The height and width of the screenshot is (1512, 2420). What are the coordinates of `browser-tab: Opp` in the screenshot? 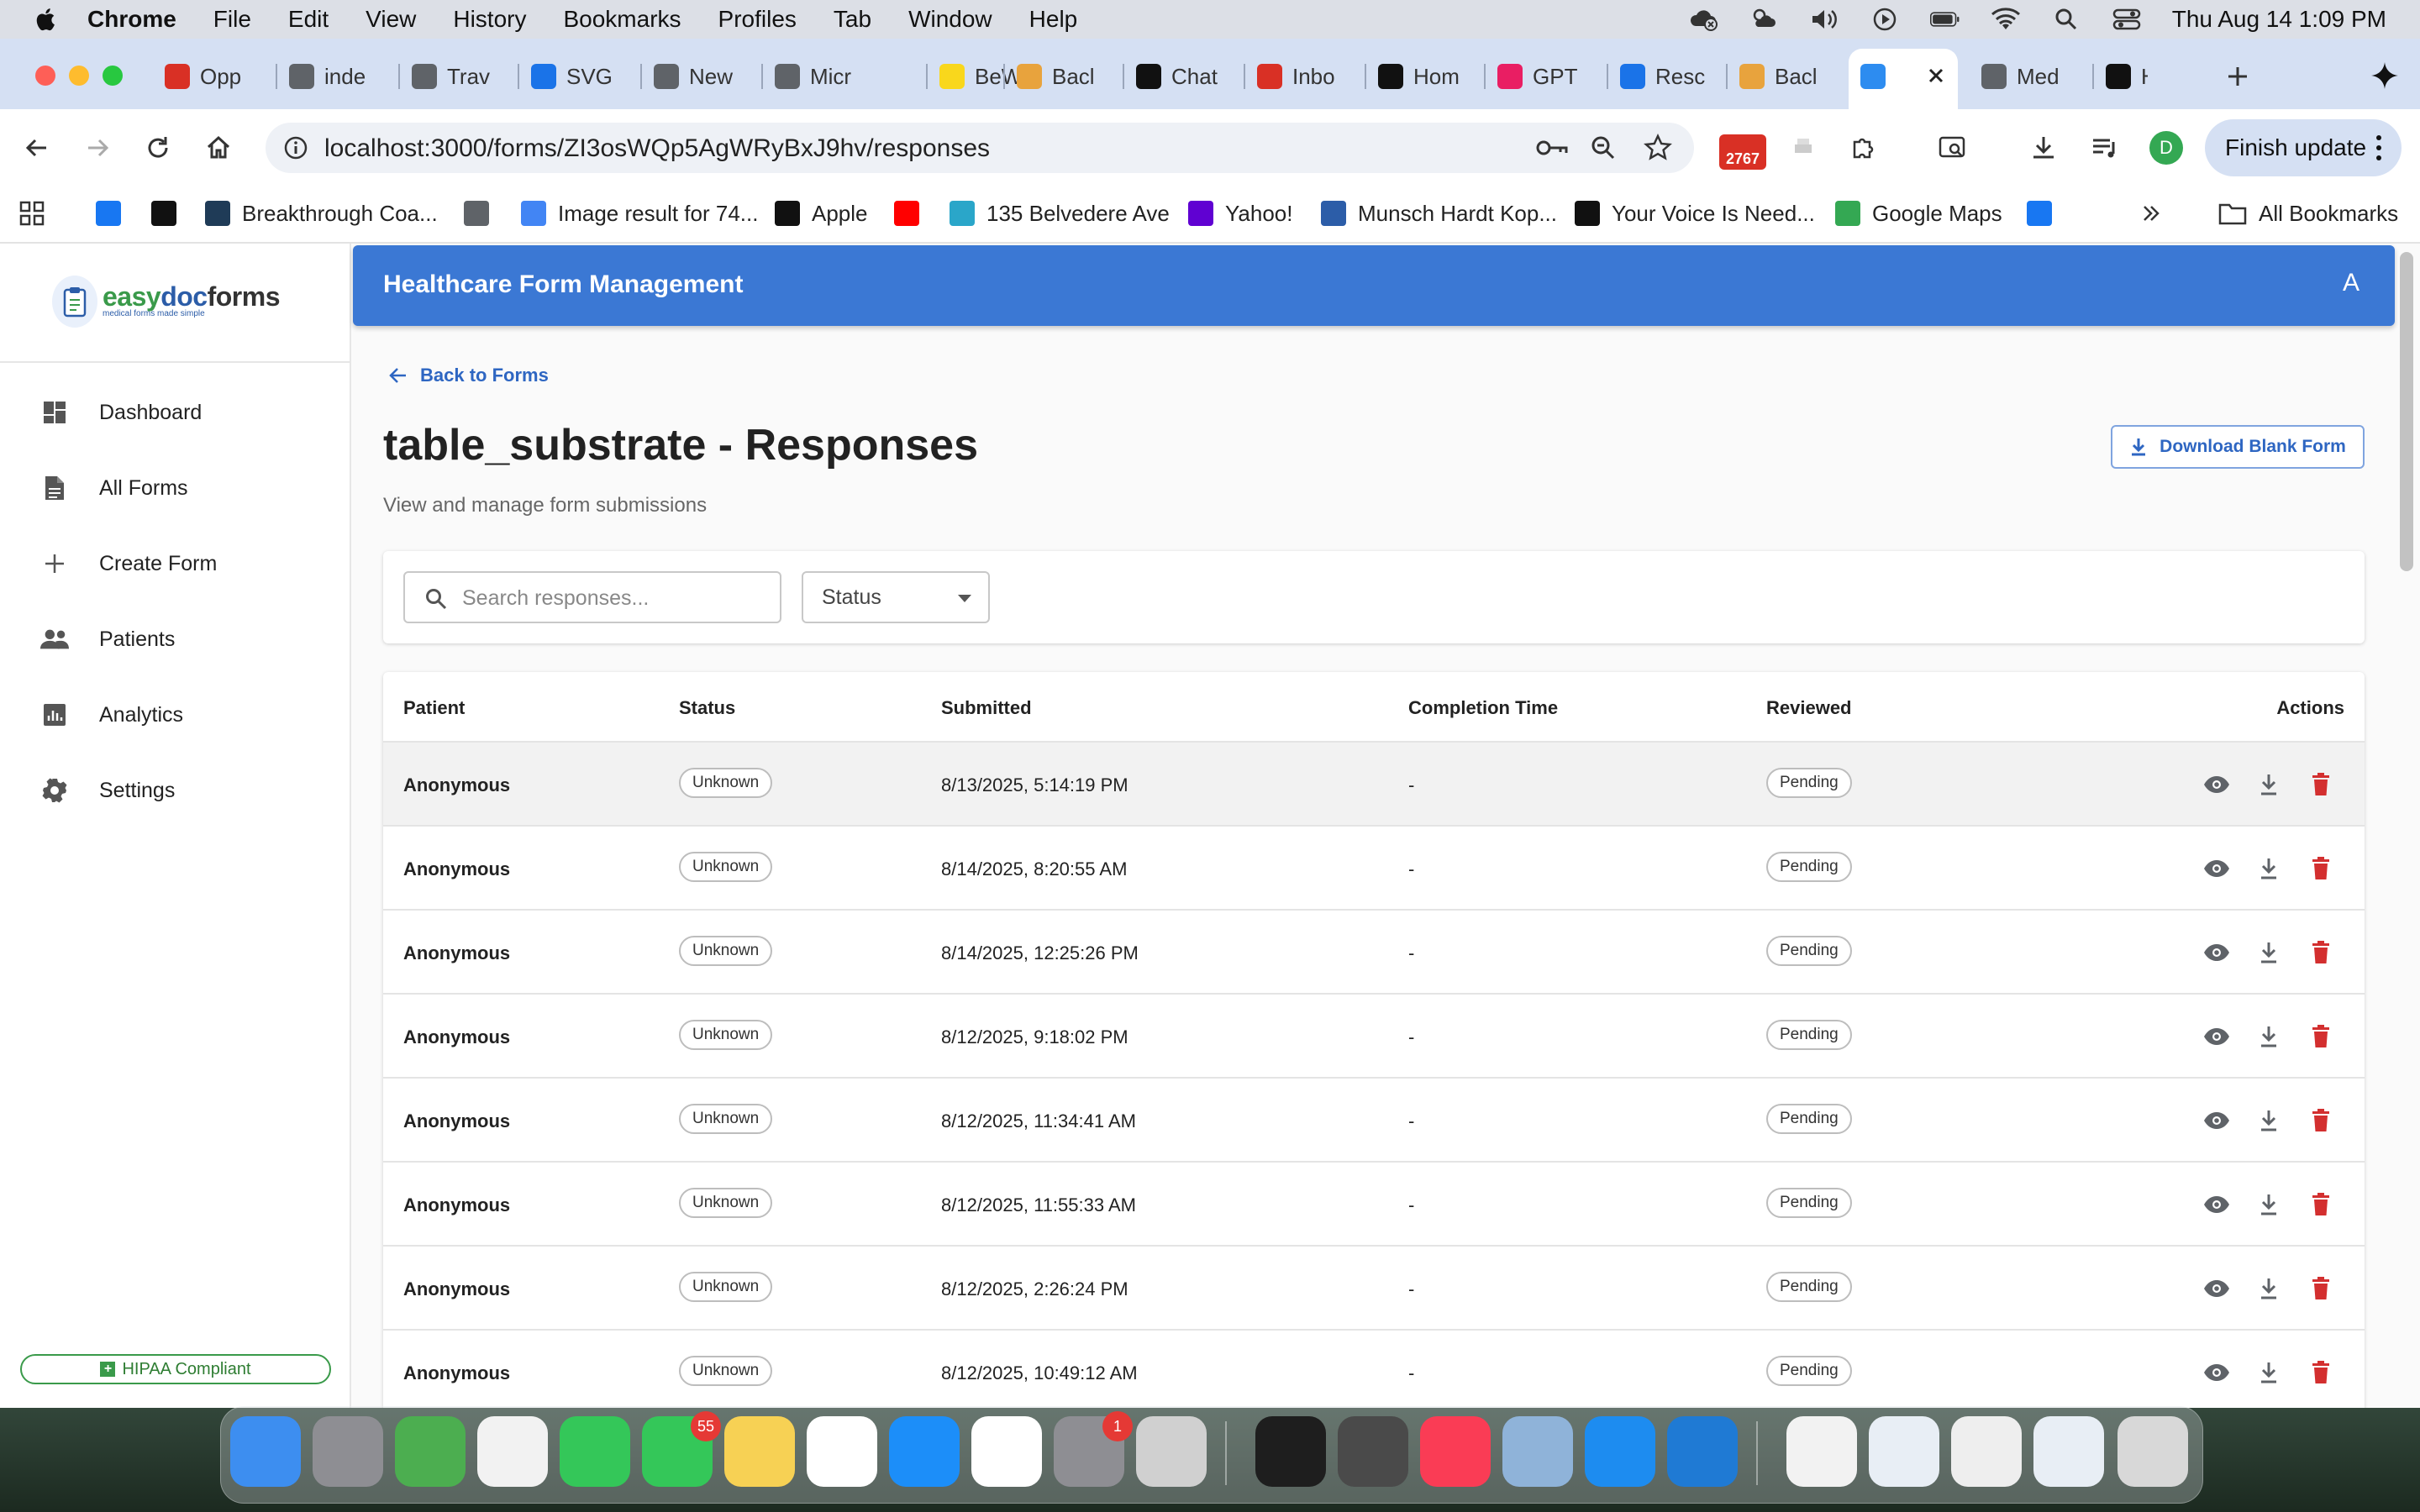 It's located at (216, 76).